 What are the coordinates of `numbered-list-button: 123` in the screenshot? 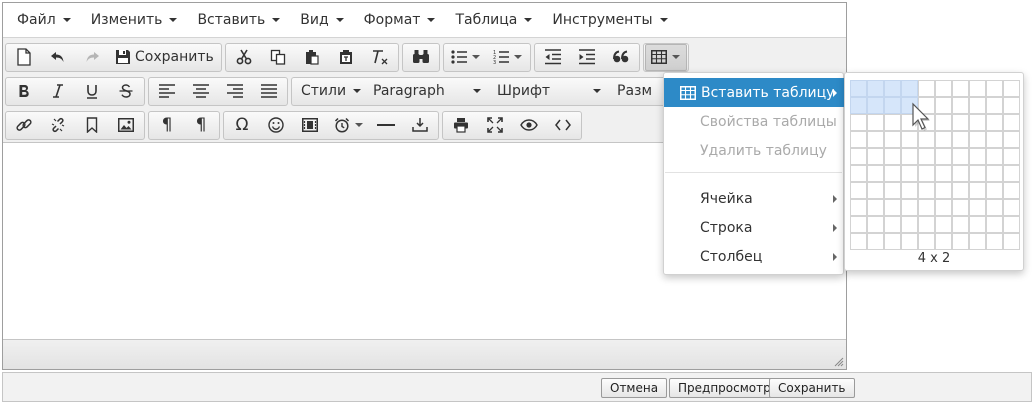 It's located at (508, 57).